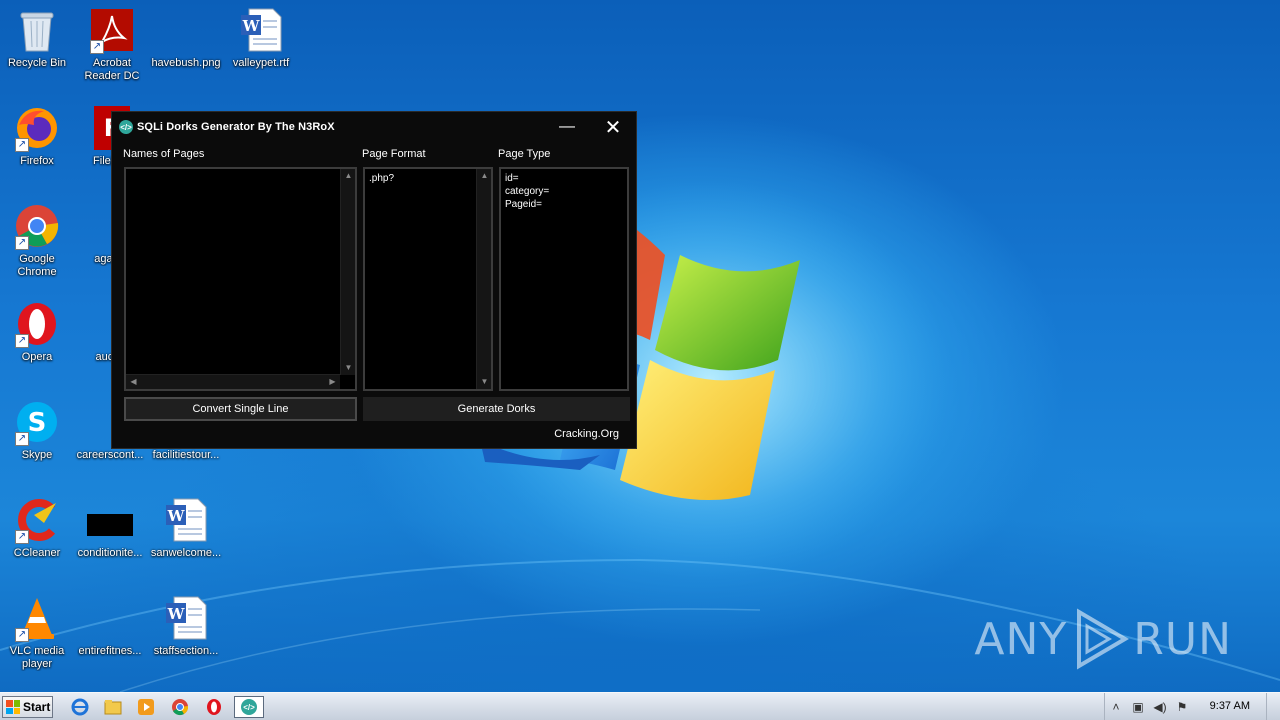 Image resolution: width=1280 pixels, height=720 pixels. What do you see at coordinates (240, 279) in the screenshot?
I see `names-of-pages-textarea: ▲ ▼ ◀ ▶` at bounding box center [240, 279].